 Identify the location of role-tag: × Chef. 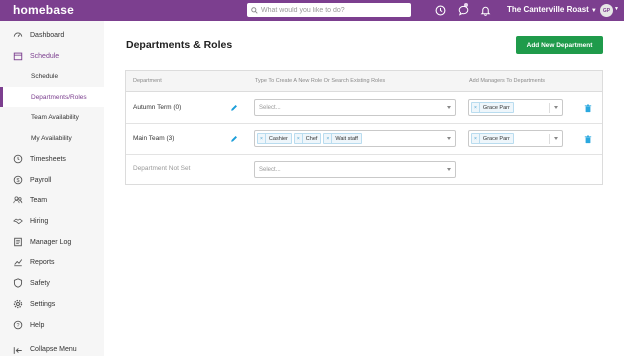
(307, 138).